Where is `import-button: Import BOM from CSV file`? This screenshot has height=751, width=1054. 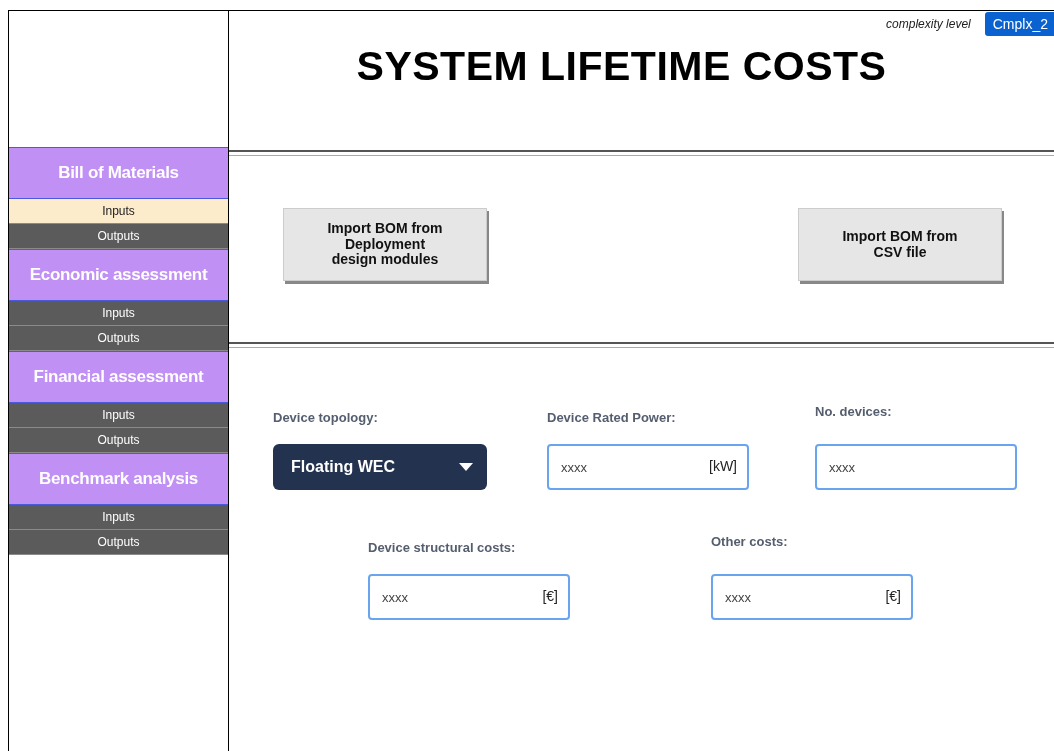
import-button: Import BOM from CSV file is located at coordinates (900, 244).